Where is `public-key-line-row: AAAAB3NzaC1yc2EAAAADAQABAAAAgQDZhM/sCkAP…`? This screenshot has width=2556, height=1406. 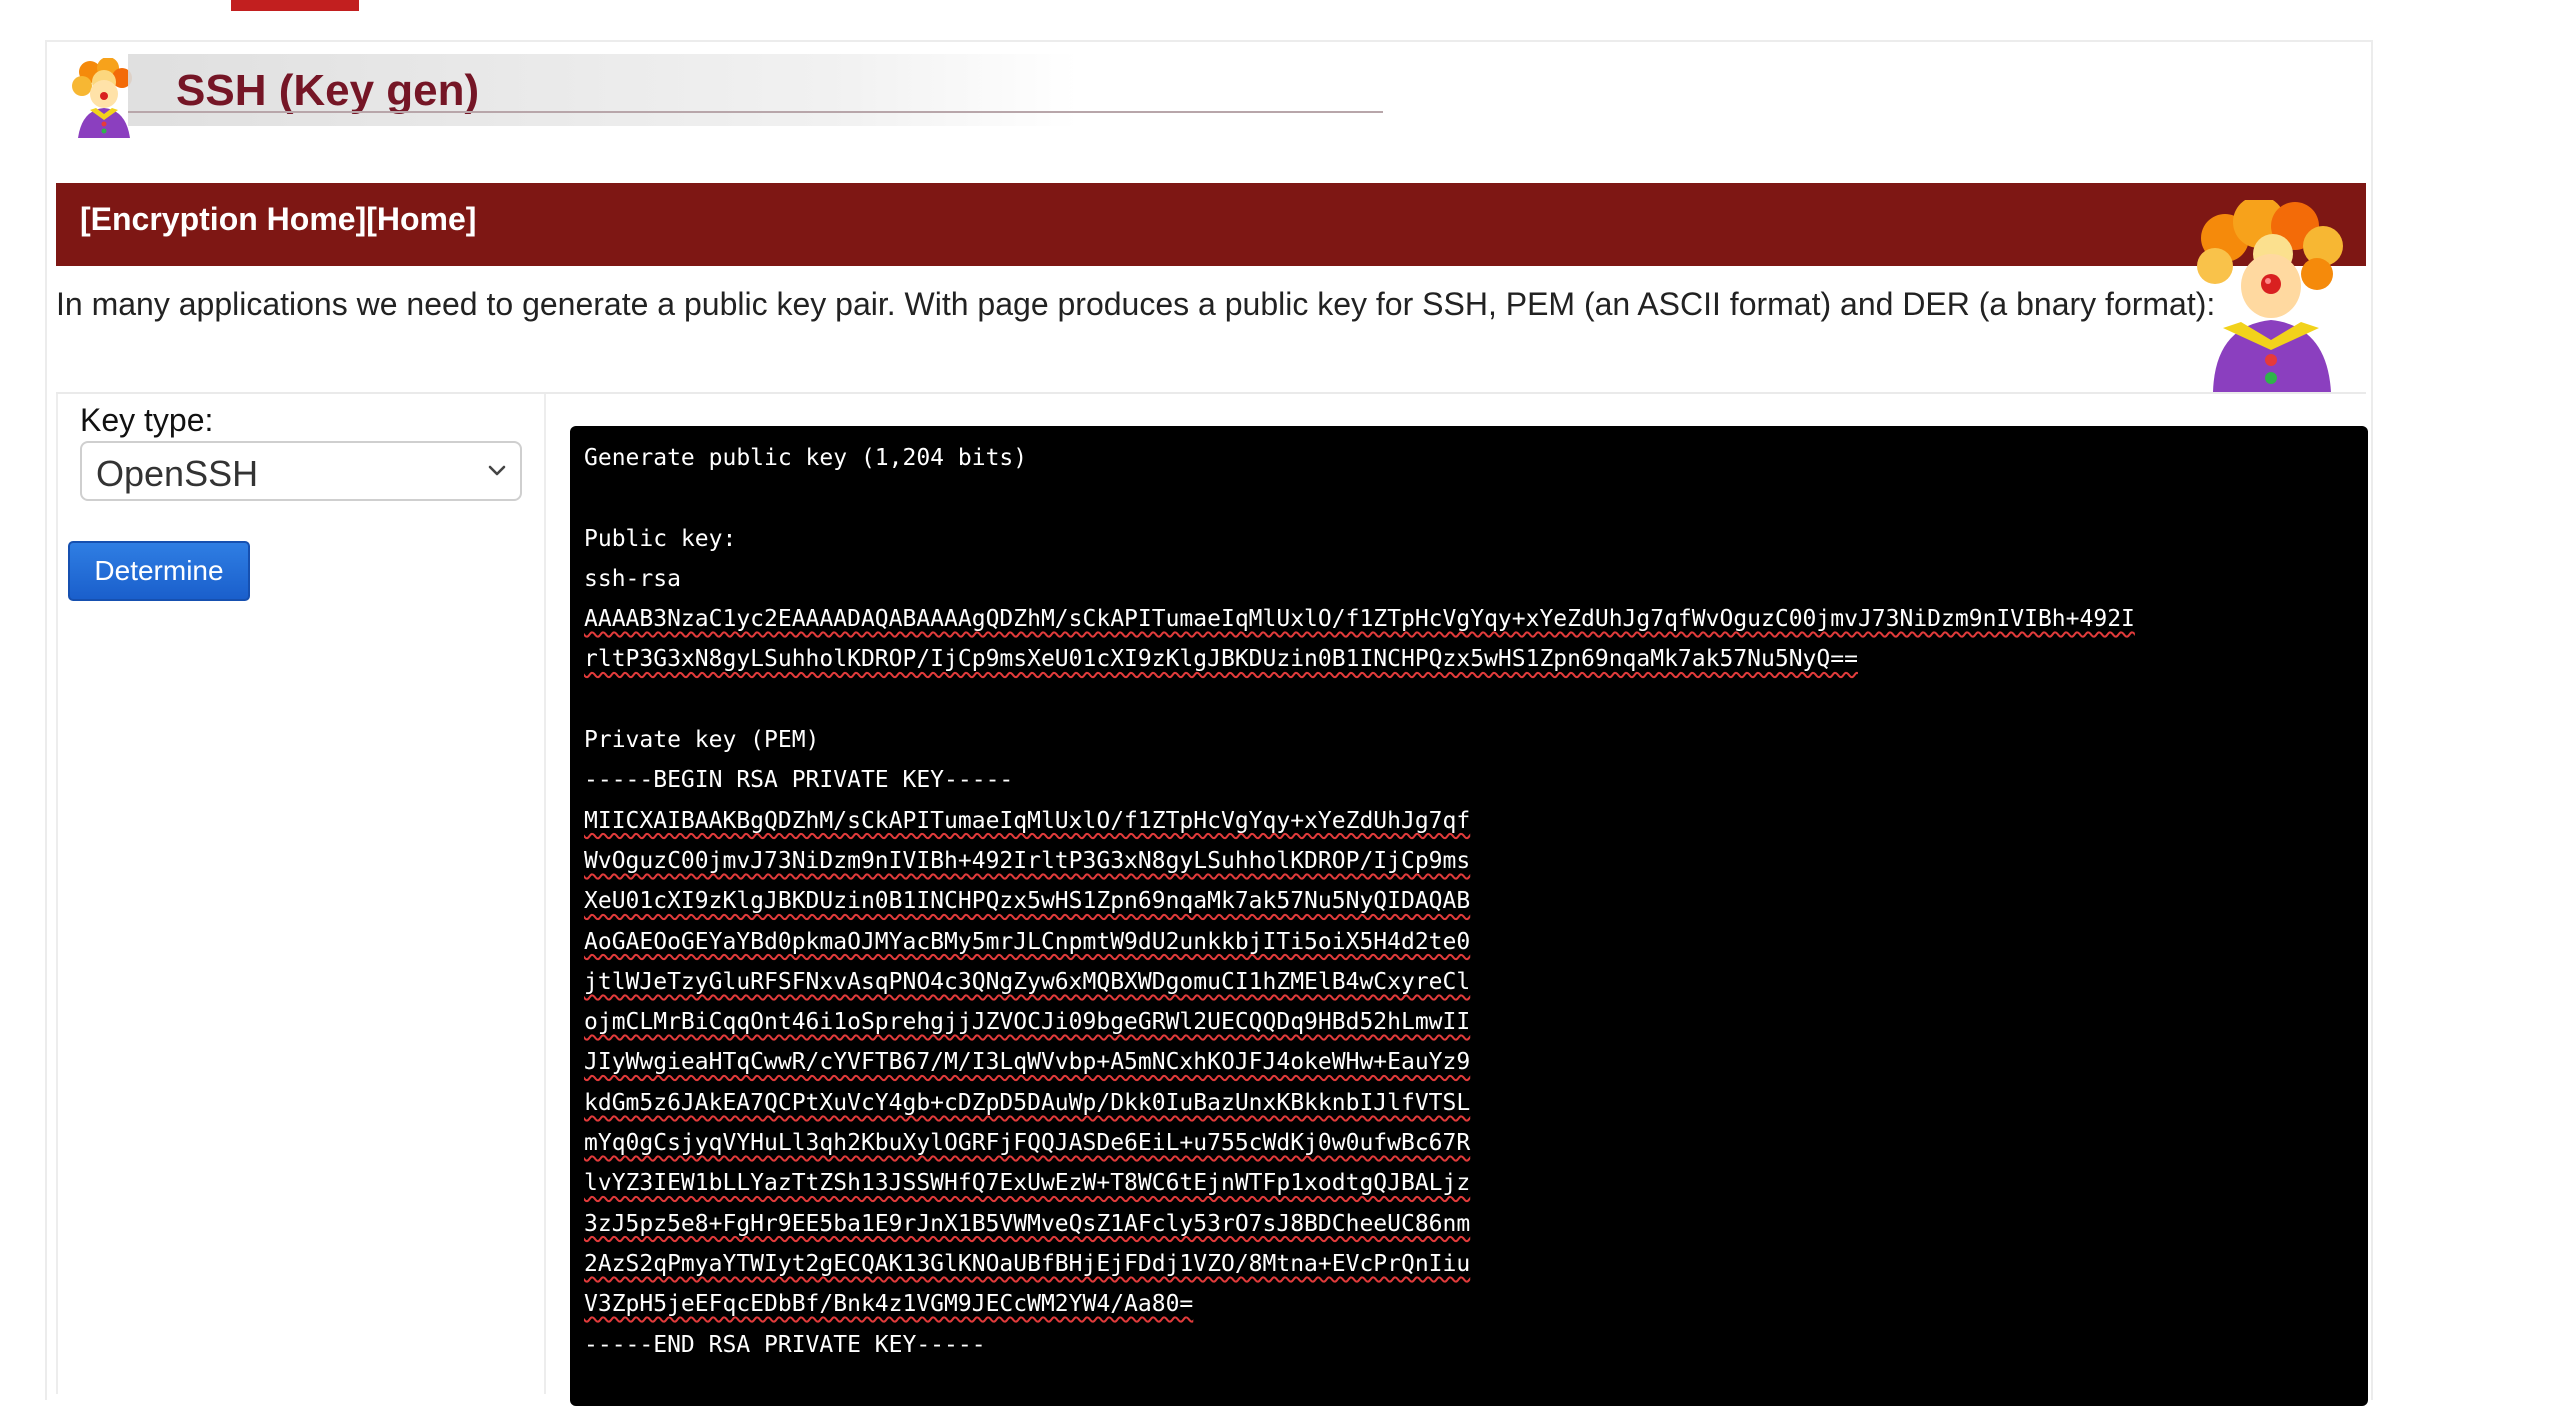 public-key-line-row: AAAAB3NzaC1yc2EAAAADAQABAAAAgQDZhM/sCkAP… is located at coordinates (1469, 619).